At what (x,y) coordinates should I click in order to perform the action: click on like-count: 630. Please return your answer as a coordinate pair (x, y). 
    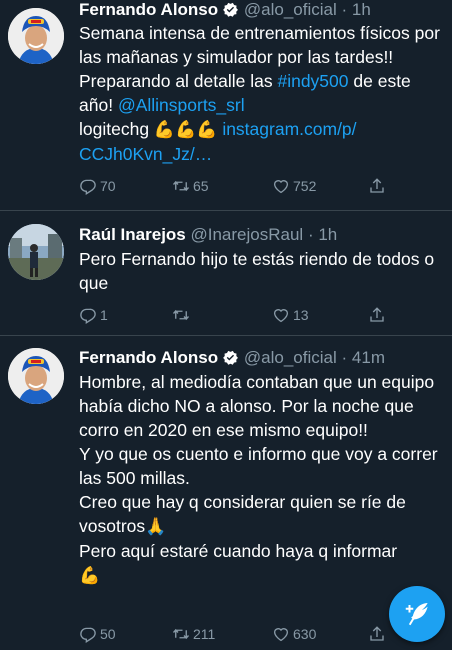
    Looking at the image, I should click on (305, 634).